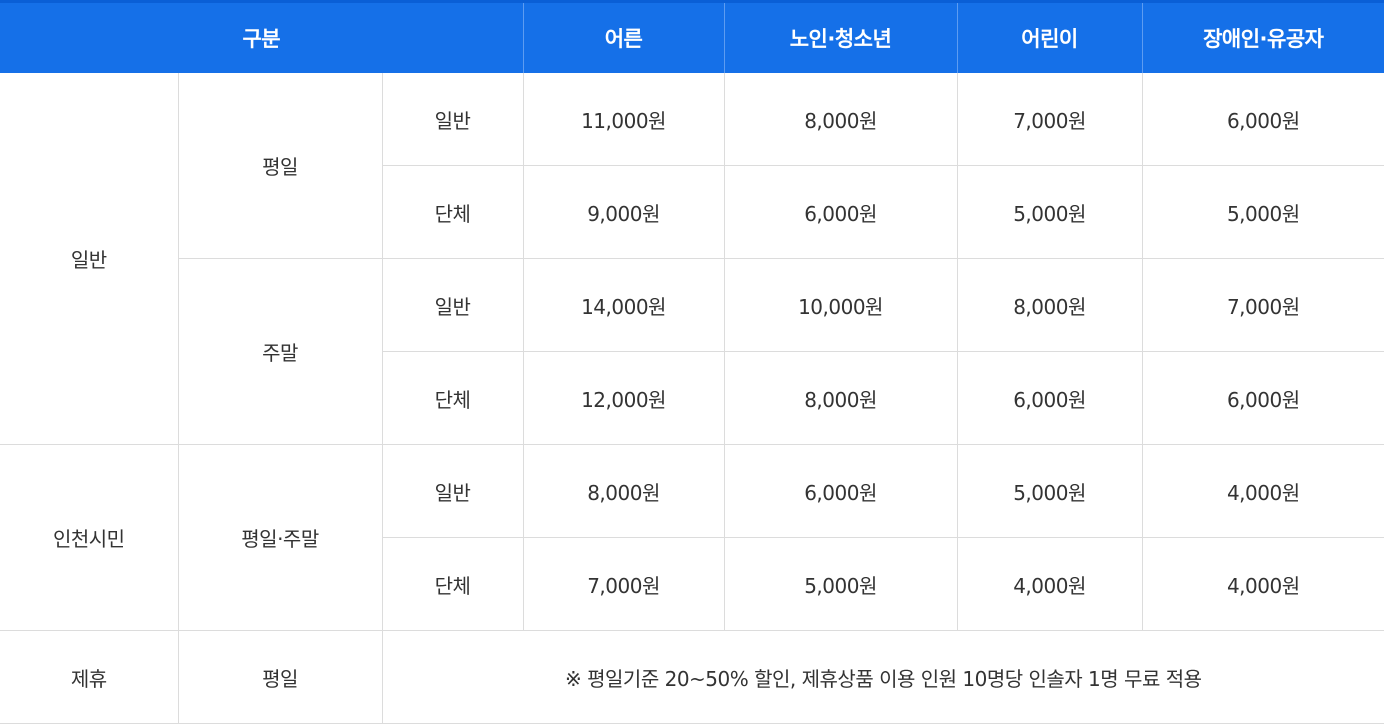 This screenshot has width=1384, height=724. What do you see at coordinates (1263, 305) in the screenshot?
I see `price-disabled-merit: 7,000원` at bounding box center [1263, 305].